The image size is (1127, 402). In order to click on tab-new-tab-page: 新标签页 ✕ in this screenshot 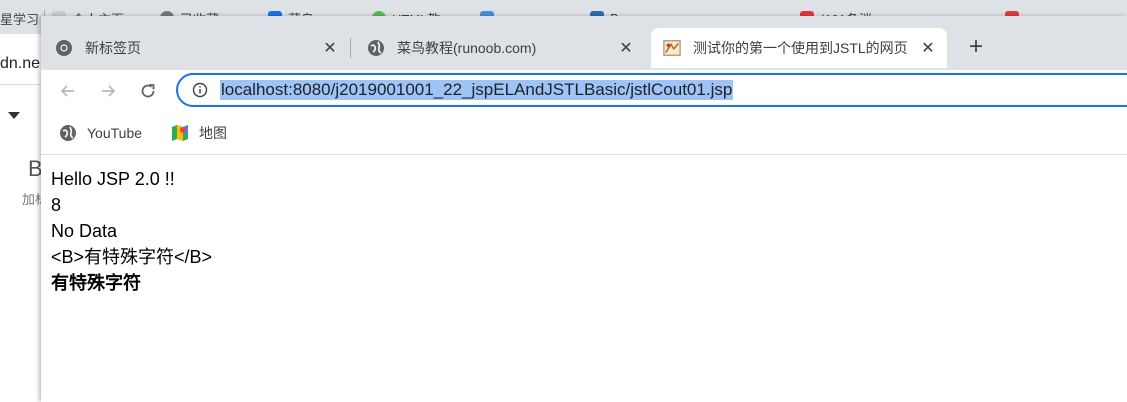, I will do `click(202, 48)`.